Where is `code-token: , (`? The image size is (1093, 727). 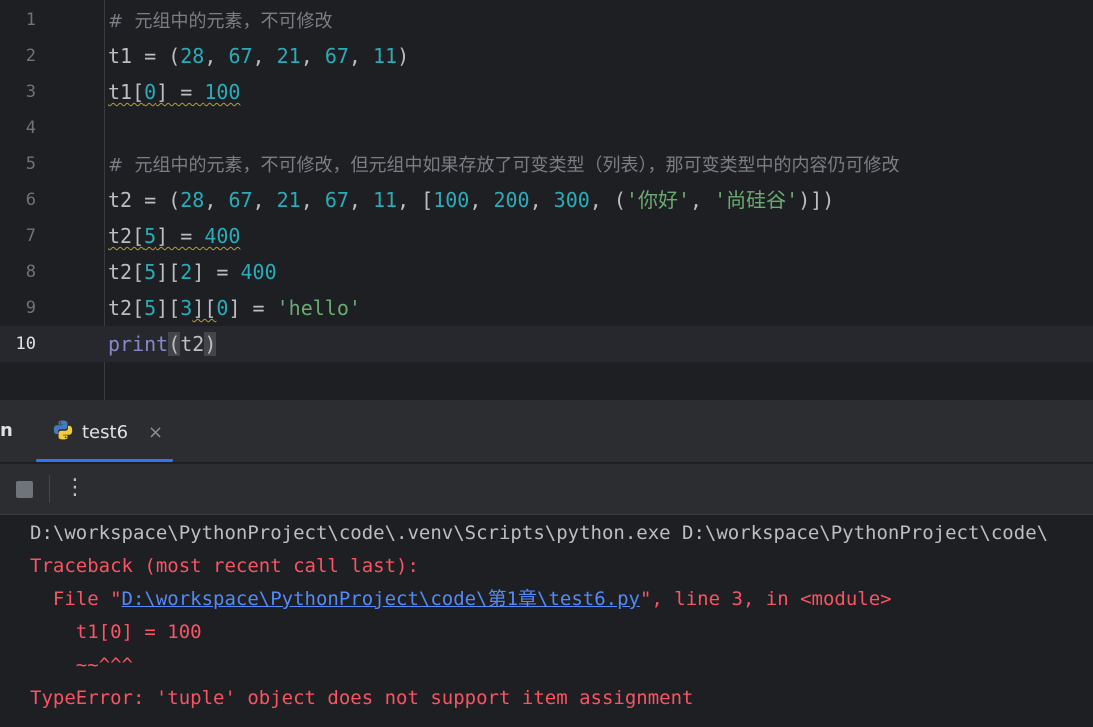
code-token: , ( is located at coordinates (607, 200).